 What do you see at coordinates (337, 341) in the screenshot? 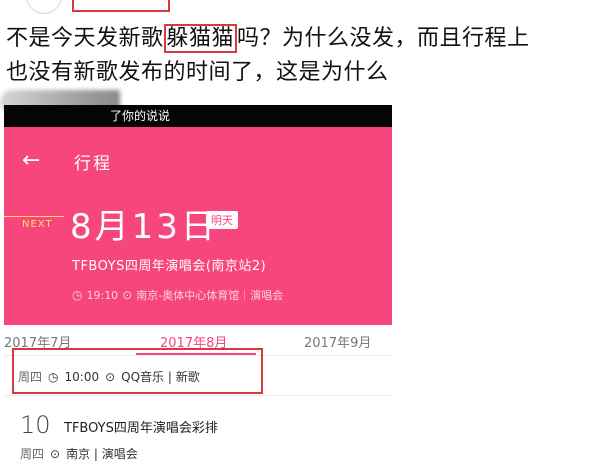
I see `tab-month-september: 2017年9月` at bounding box center [337, 341].